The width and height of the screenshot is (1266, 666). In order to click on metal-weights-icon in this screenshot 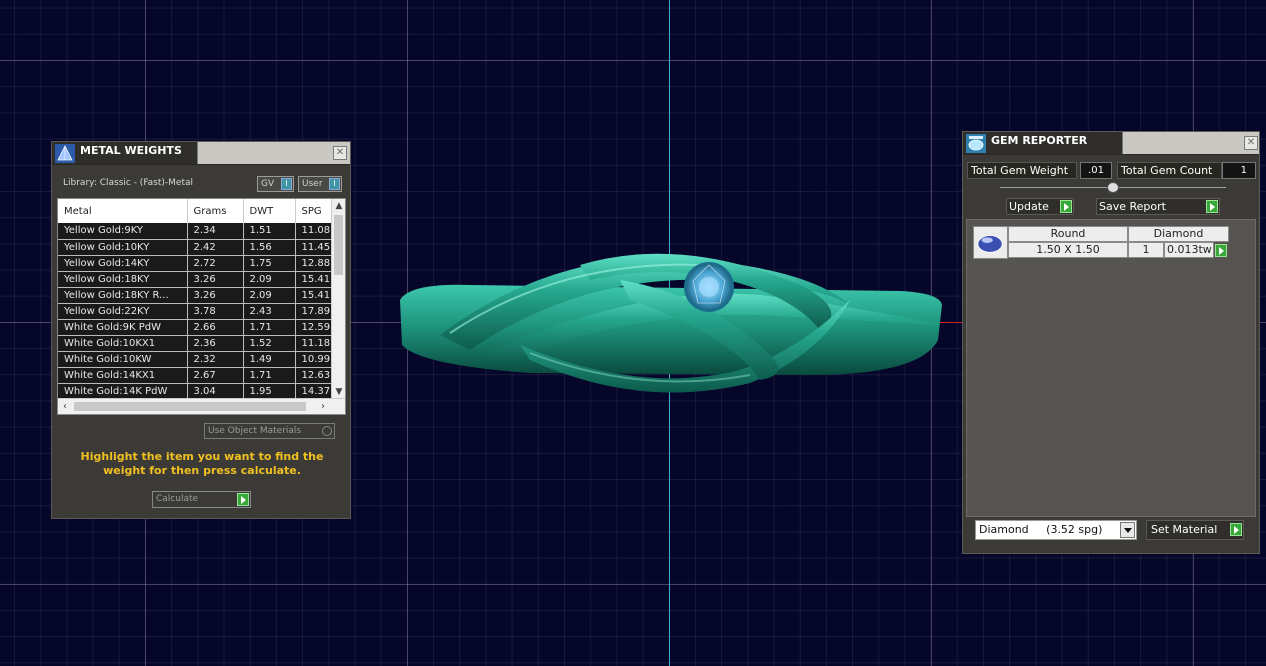, I will do `click(65, 153)`.